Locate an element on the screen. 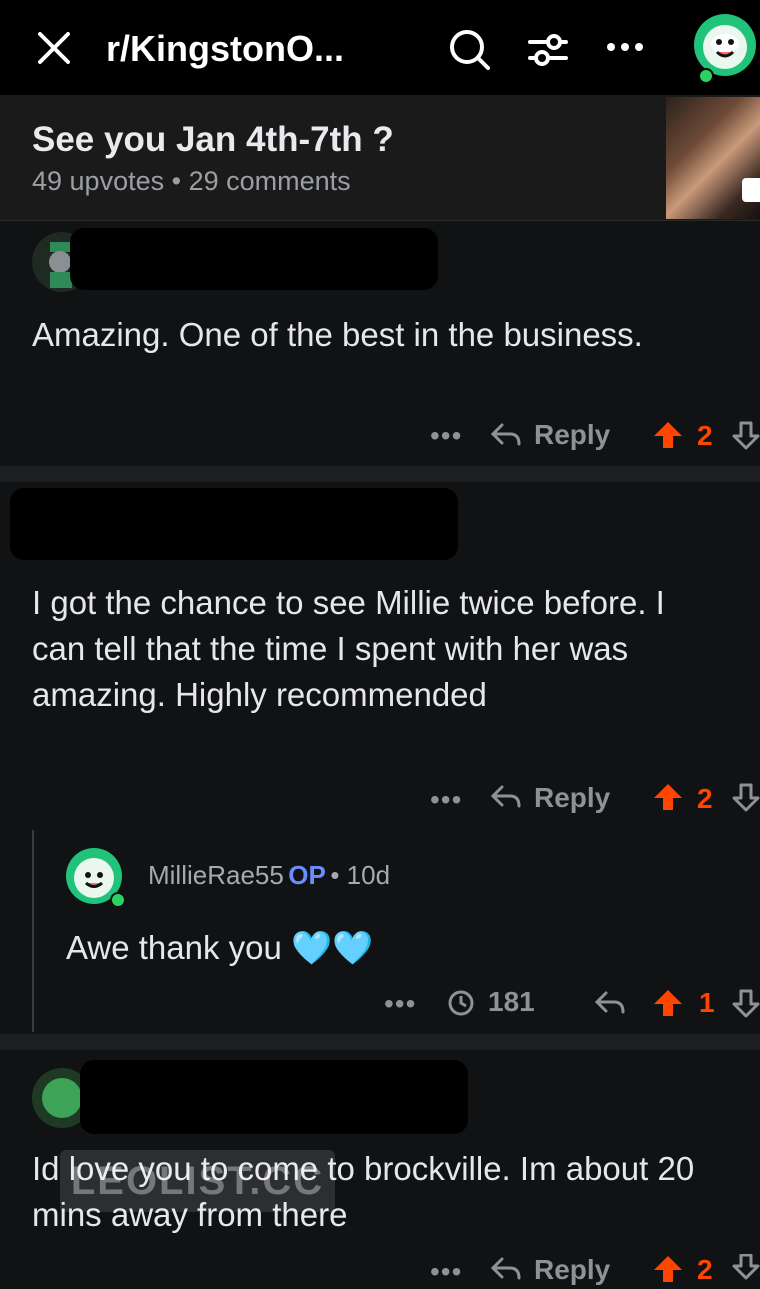 The height and width of the screenshot is (1289, 760). reply-age: • 10d is located at coordinates (360, 875).